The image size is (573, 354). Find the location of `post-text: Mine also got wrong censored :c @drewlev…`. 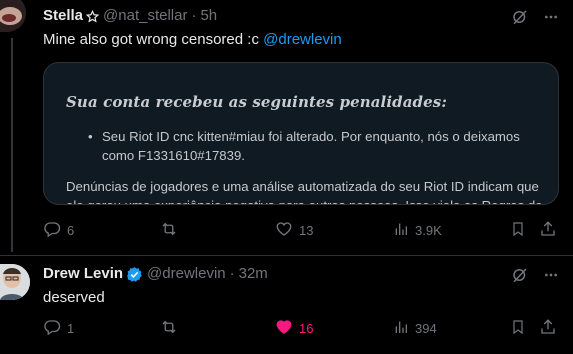

post-text: Mine also got wrong censored :c @drewlev… is located at coordinates (192, 40).